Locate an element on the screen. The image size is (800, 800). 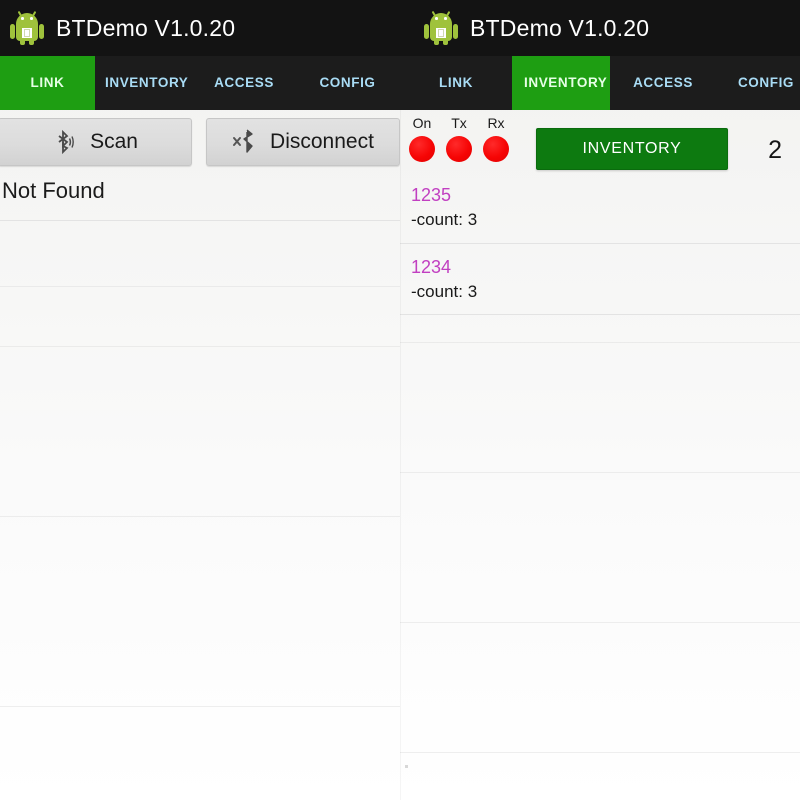
tag-list: 1235 -count: 3 1234 -count: 3 is located at coordinates (600, 244).